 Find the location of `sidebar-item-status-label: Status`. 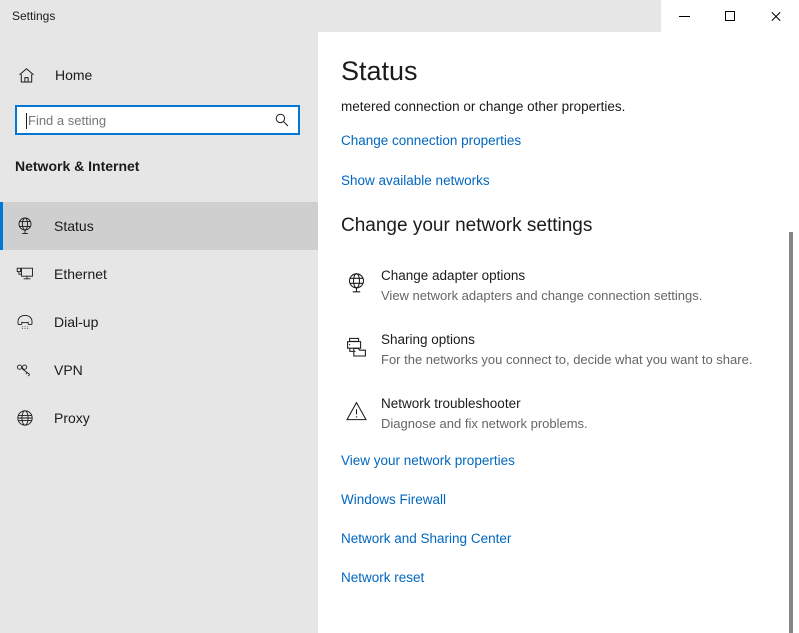

sidebar-item-status-label: Status is located at coordinates (74, 226).